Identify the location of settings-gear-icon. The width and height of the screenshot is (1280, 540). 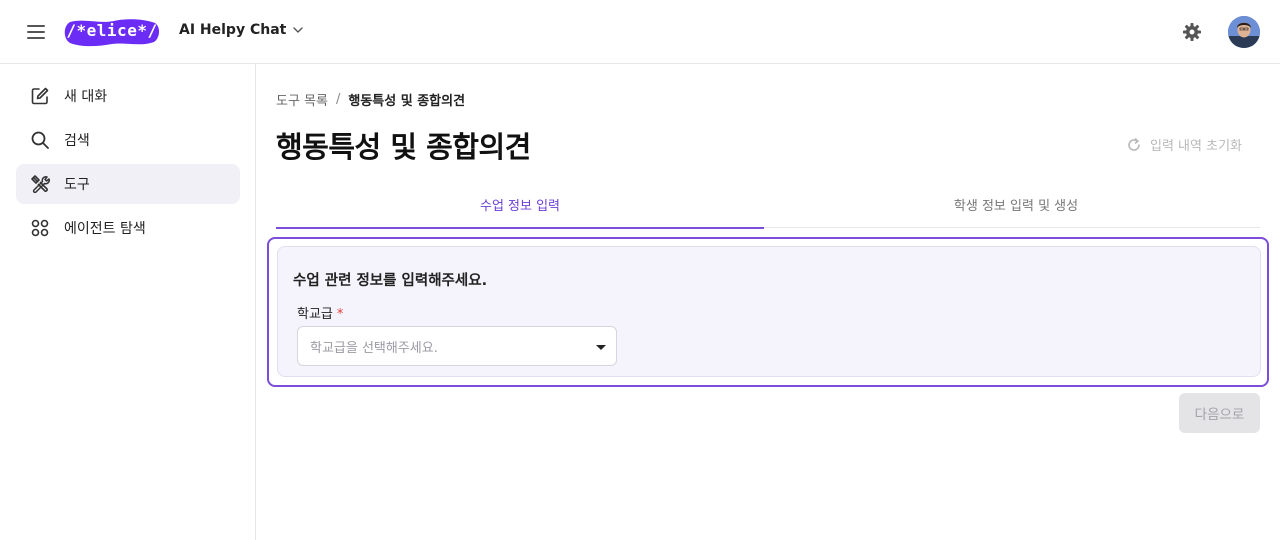
(1192, 32).